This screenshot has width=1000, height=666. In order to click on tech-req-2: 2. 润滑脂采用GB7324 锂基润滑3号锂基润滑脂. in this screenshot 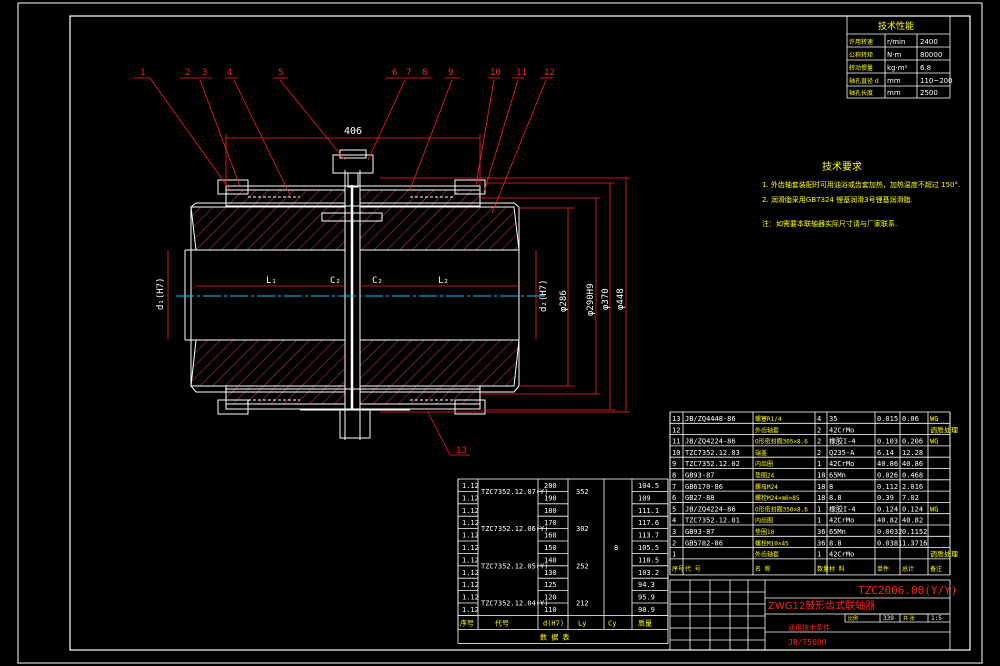, I will do `click(837, 199)`.